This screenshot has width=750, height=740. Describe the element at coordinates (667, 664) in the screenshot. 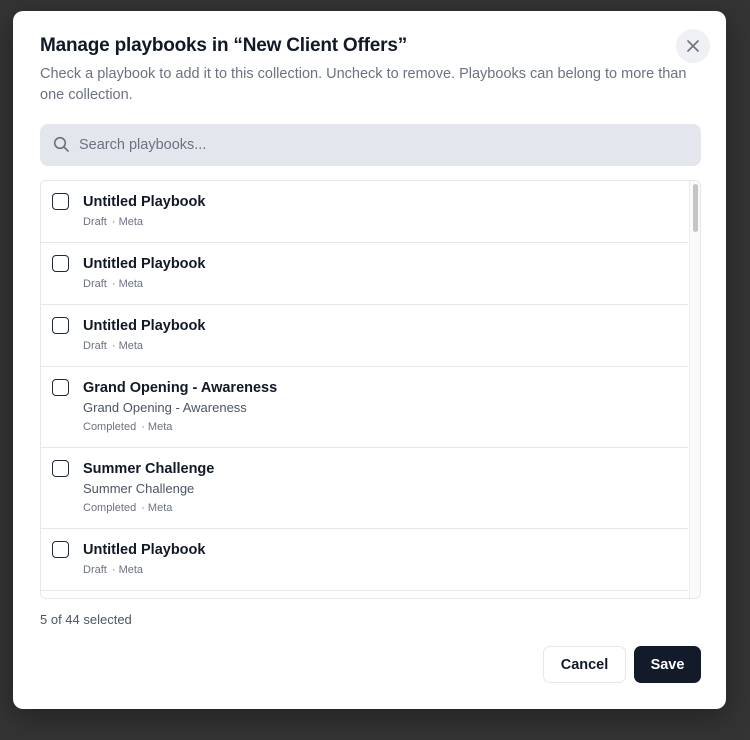

I see `save-button: Save` at that location.